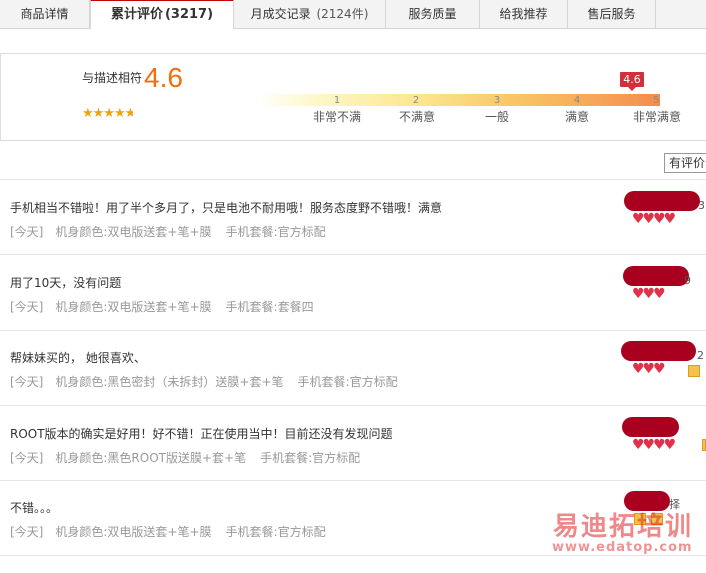 This screenshot has width=706, height=573. What do you see at coordinates (336, 117) in the screenshot?
I see `level-label: 非常不满` at bounding box center [336, 117].